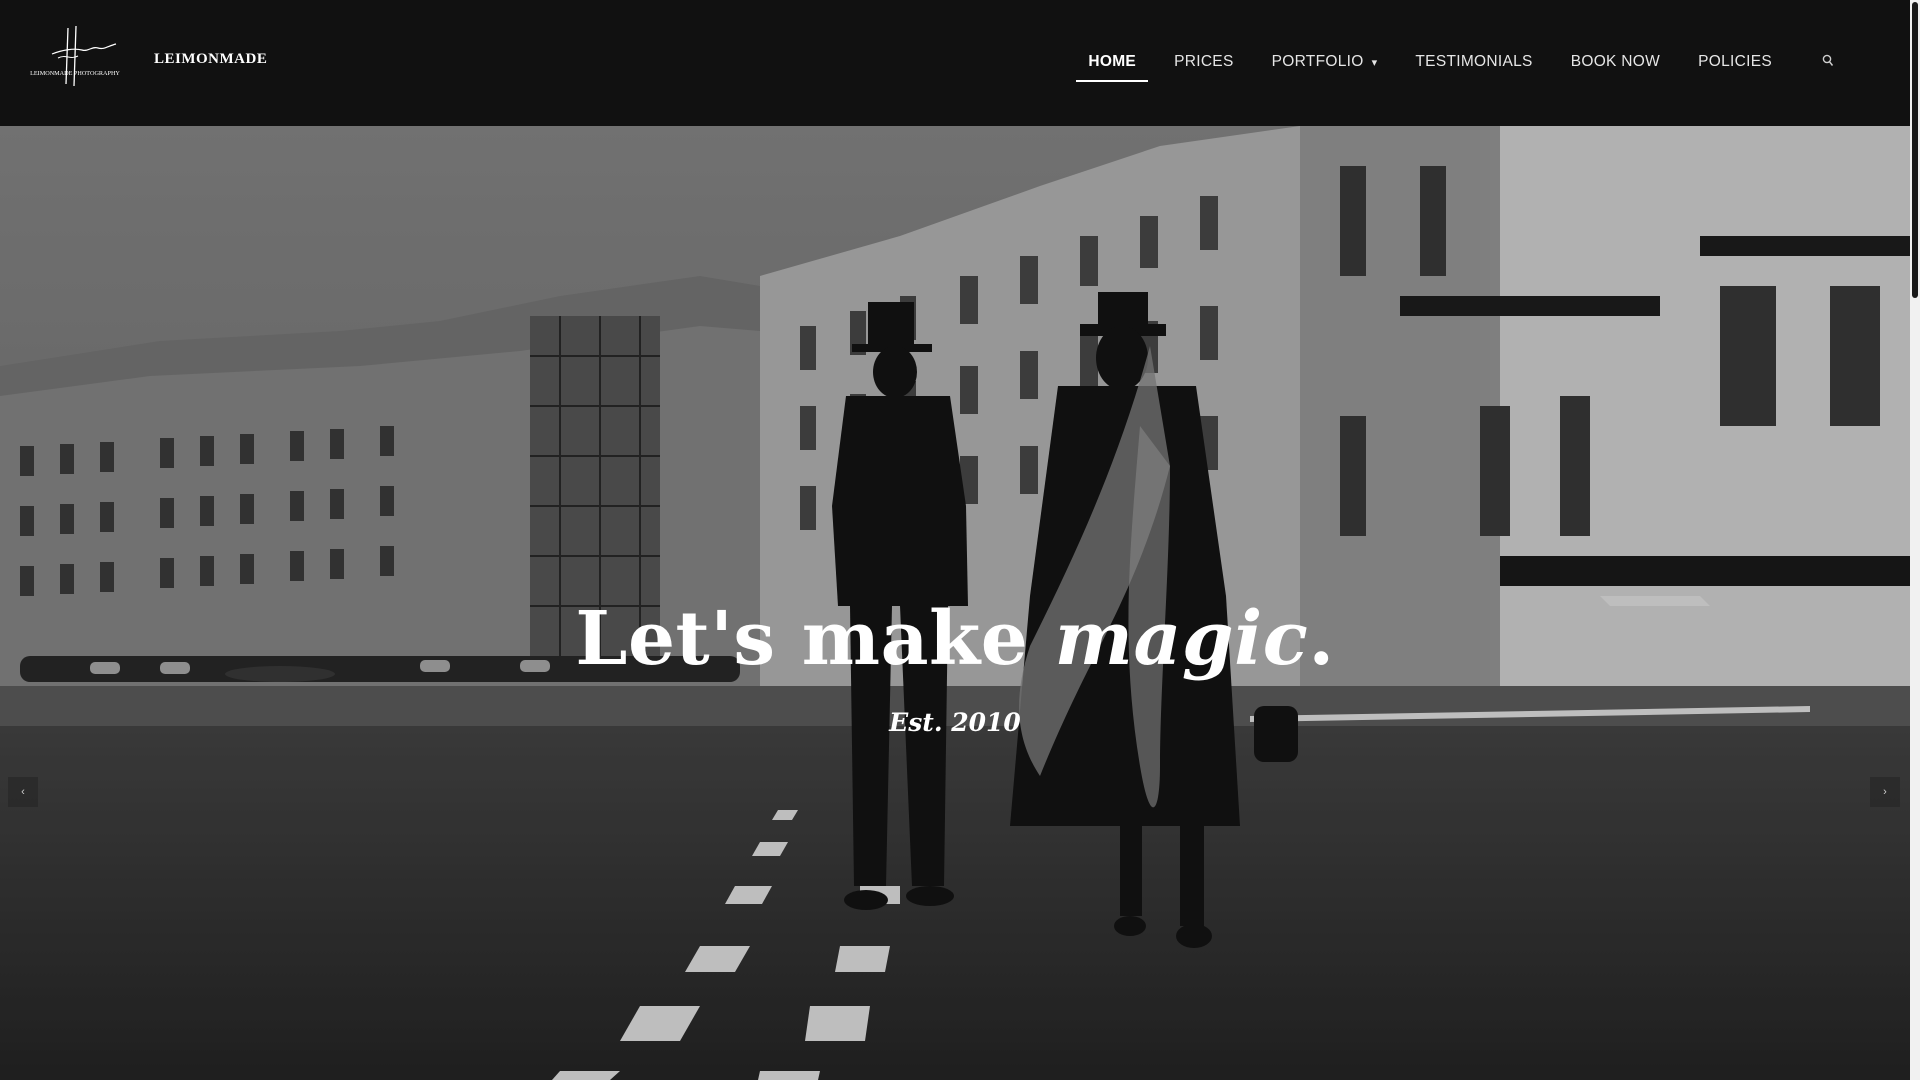 The height and width of the screenshot is (1080, 1920). What do you see at coordinates (1474, 61) in the screenshot?
I see `nav-item-label: TESTIMONIALS` at bounding box center [1474, 61].